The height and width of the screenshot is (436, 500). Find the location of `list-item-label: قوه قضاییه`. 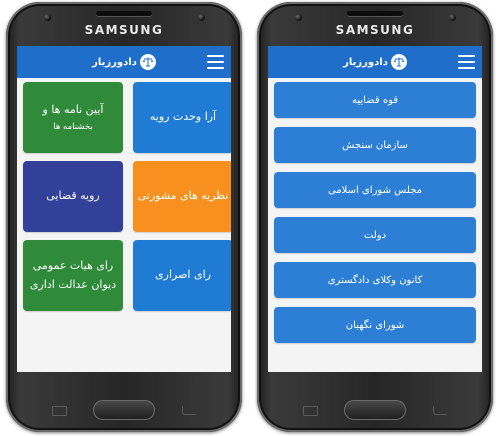

list-item-label: قوه قضاییه is located at coordinates (375, 100).